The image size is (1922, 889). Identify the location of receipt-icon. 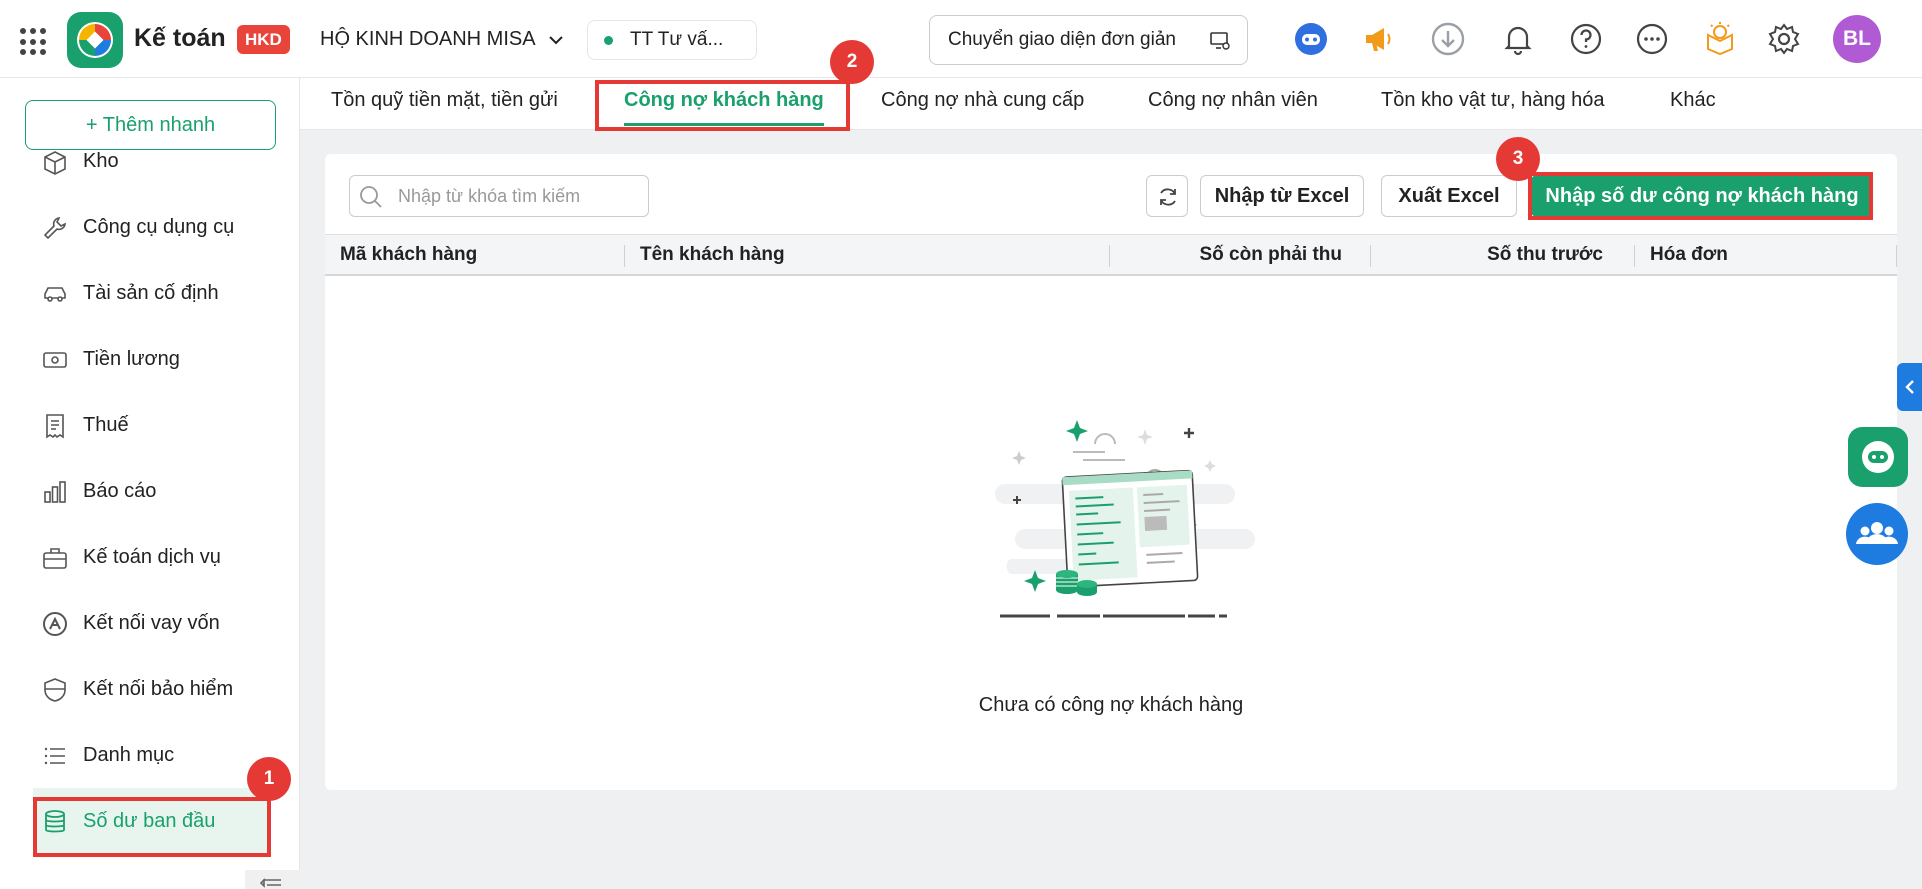
(55, 426).